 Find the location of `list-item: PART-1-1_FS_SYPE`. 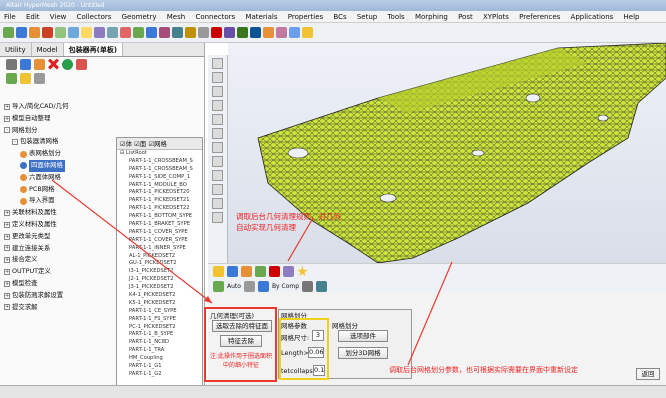

list-item: PART-1-1_FS_SYPE is located at coordinates (159, 320).